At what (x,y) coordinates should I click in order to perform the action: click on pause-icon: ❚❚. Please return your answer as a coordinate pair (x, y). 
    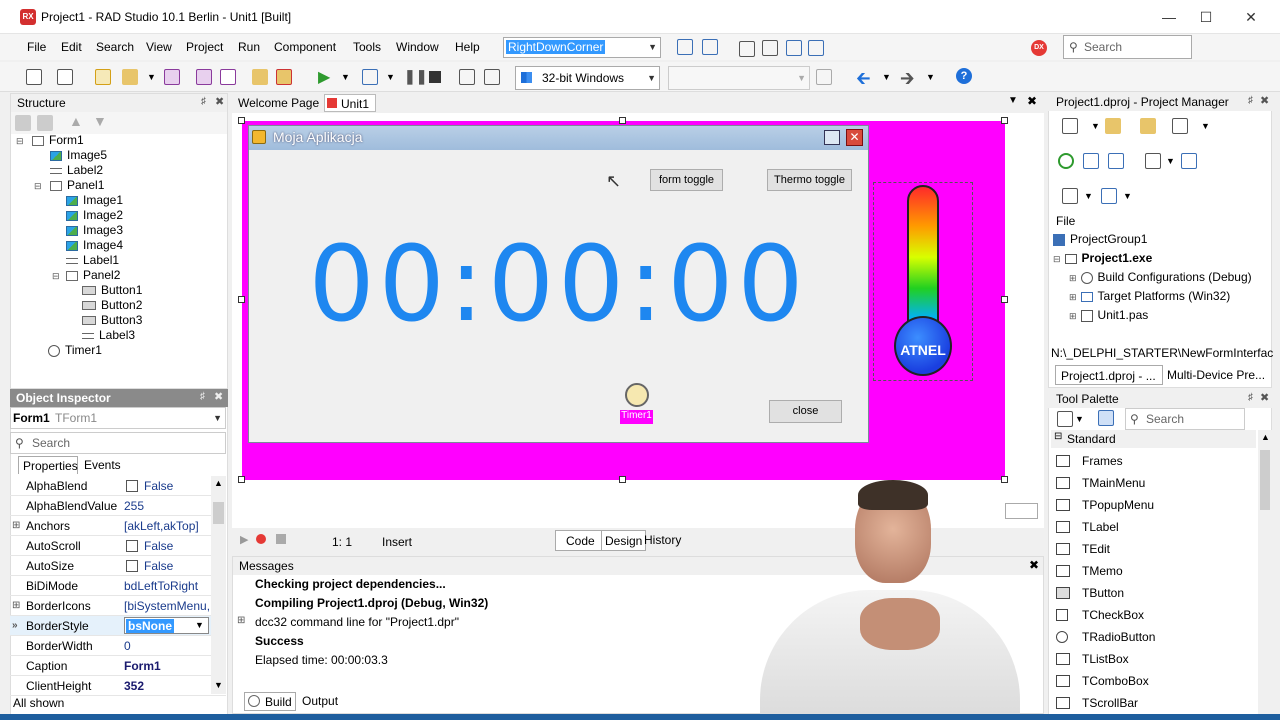
    Looking at the image, I should click on (415, 76).